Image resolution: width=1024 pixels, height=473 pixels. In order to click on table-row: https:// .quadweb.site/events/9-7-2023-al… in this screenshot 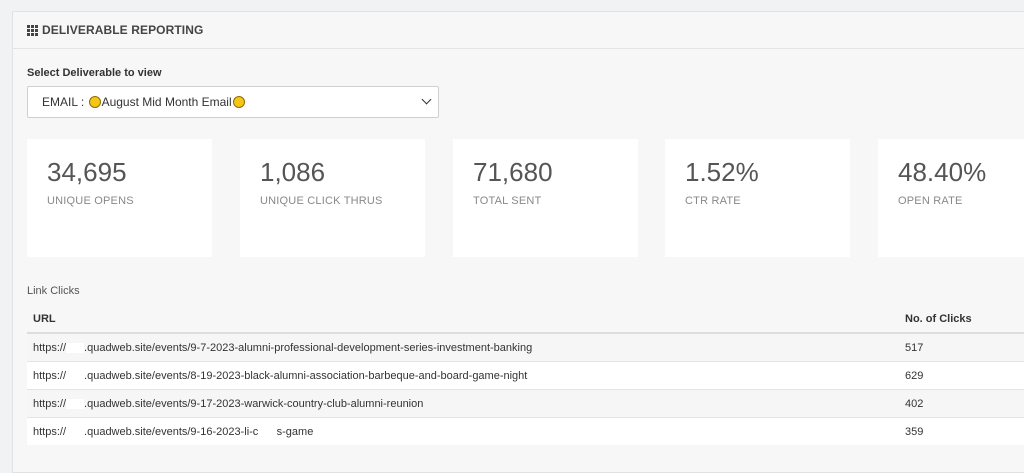, I will do `click(525, 347)`.